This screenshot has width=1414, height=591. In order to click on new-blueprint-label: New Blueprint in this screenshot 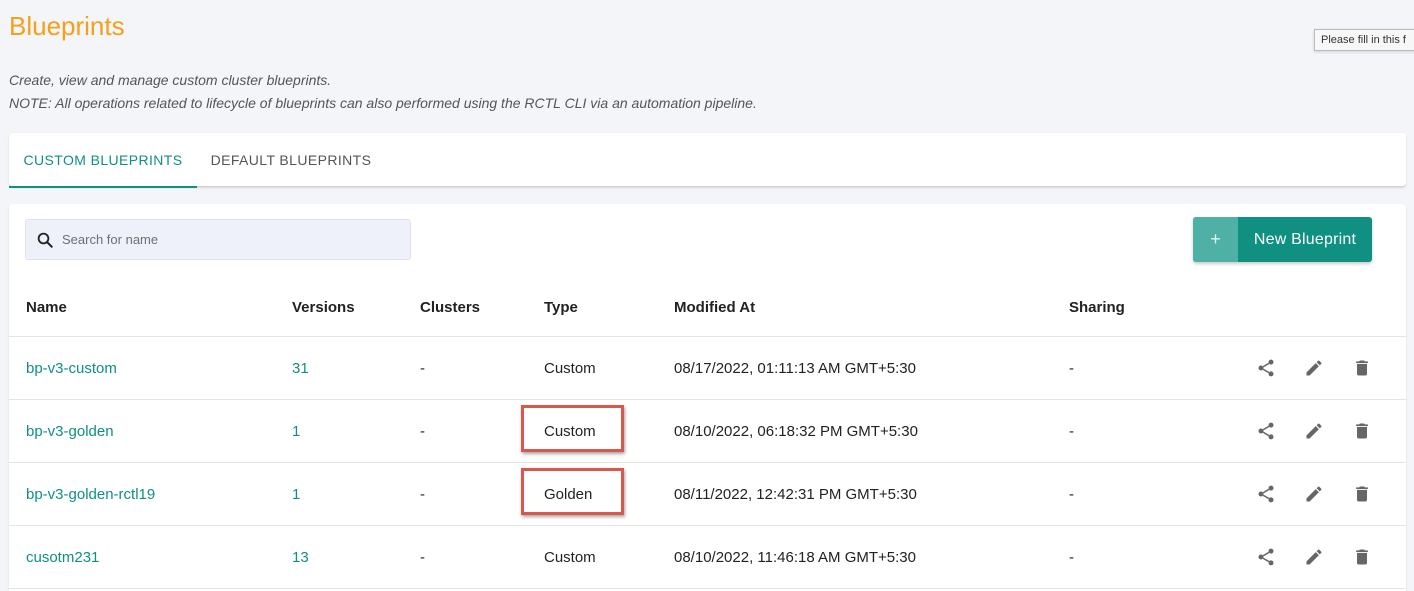, I will do `click(1305, 239)`.